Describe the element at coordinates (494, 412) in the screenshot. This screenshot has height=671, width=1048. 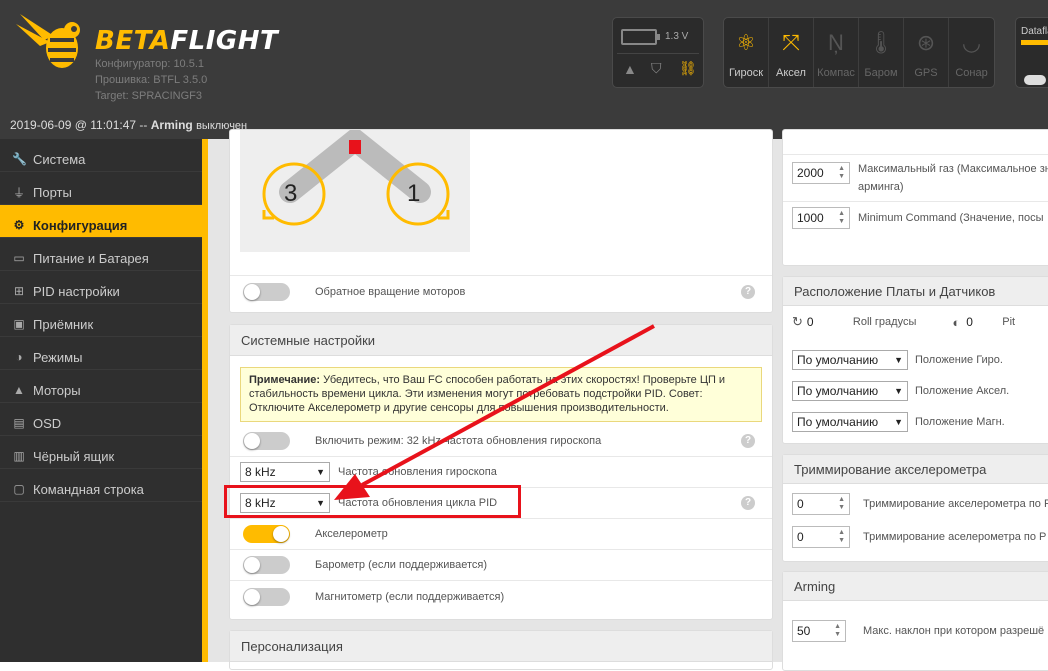
I see `annotation-arrow` at that location.